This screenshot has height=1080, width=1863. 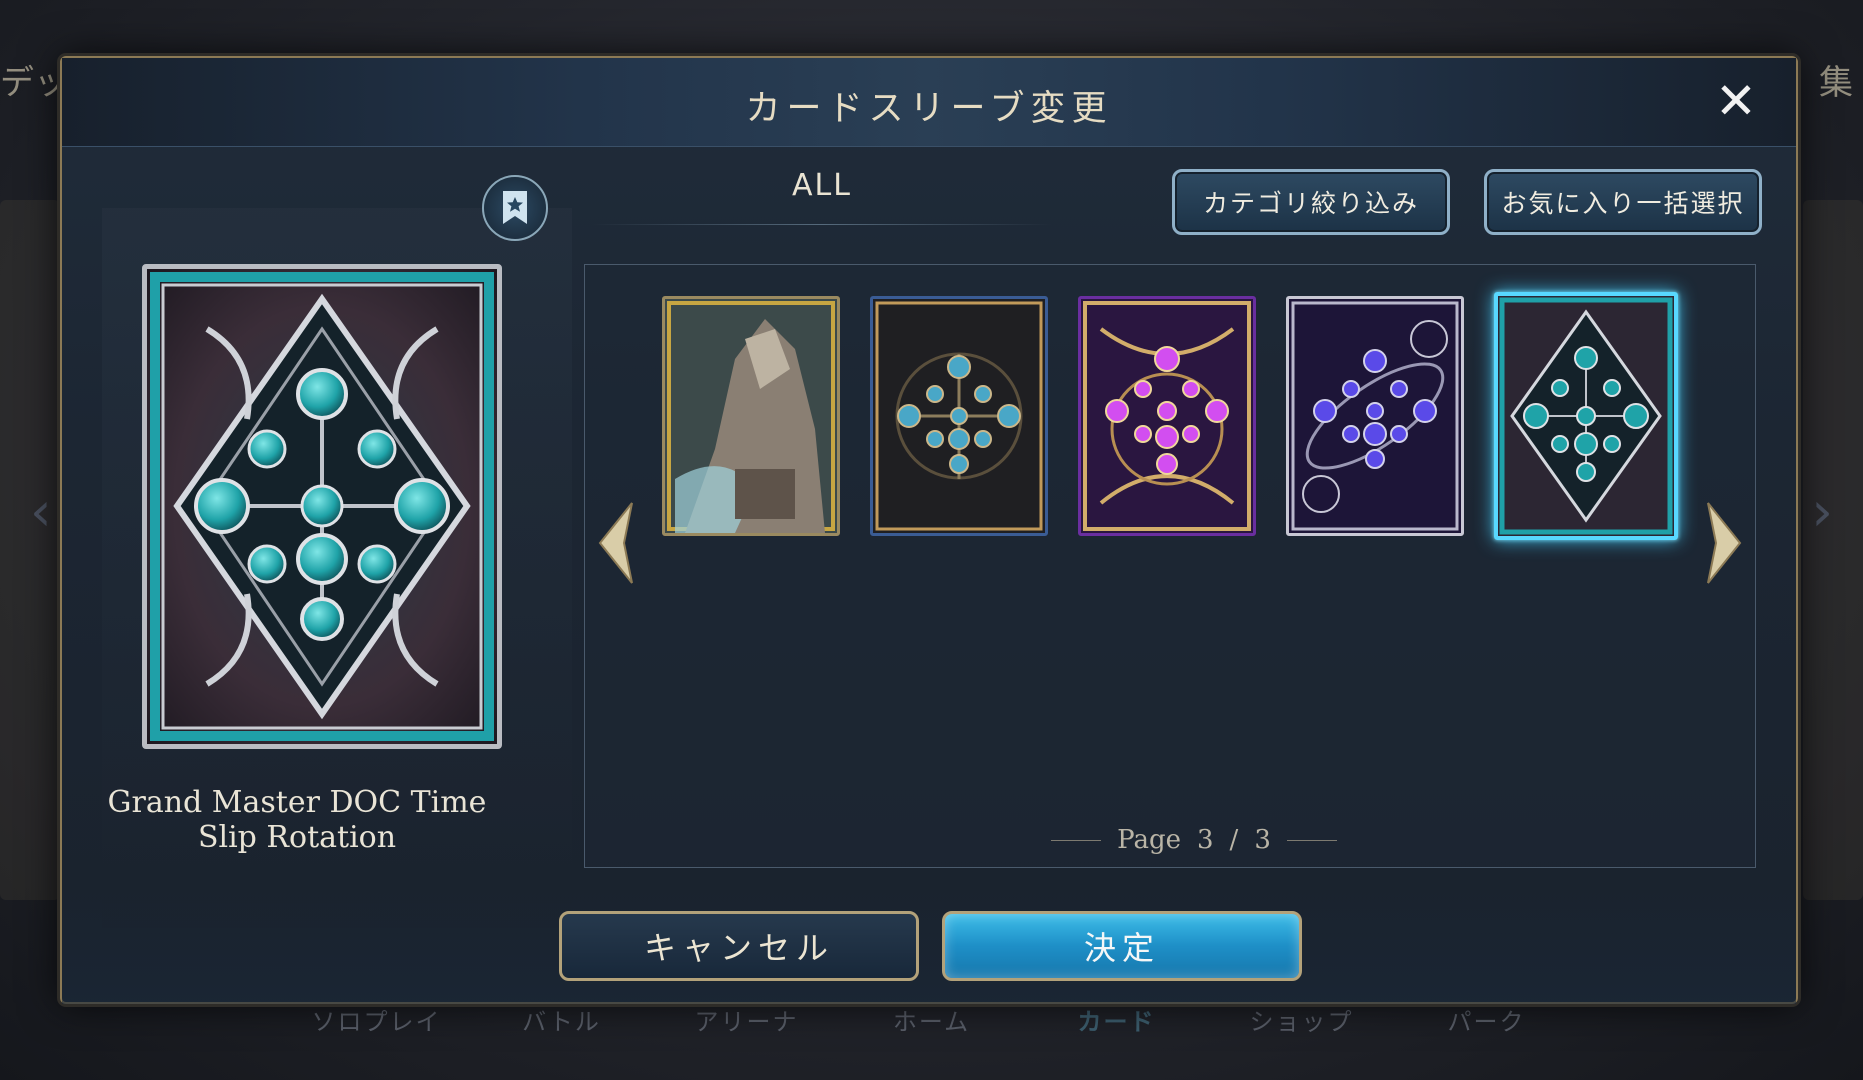 What do you see at coordinates (746, 1022) in the screenshot?
I see `nav-arena: アリーナ` at bounding box center [746, 1022].